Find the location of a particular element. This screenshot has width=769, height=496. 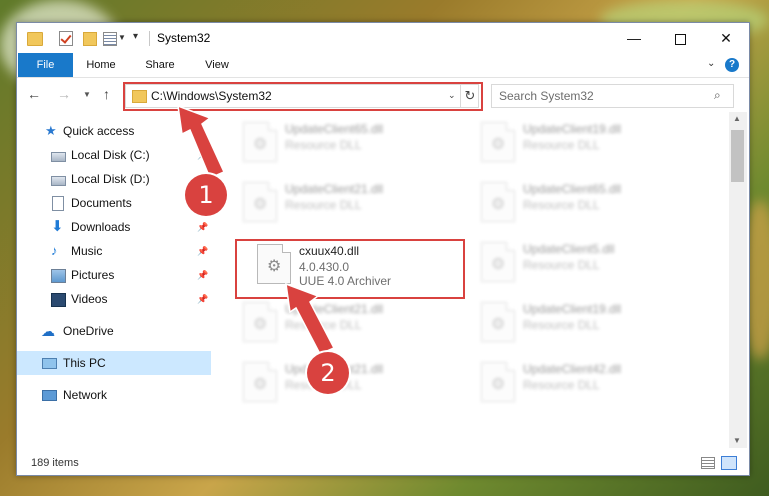

step-badge-2: 2 is located at coordinates (328, 373).